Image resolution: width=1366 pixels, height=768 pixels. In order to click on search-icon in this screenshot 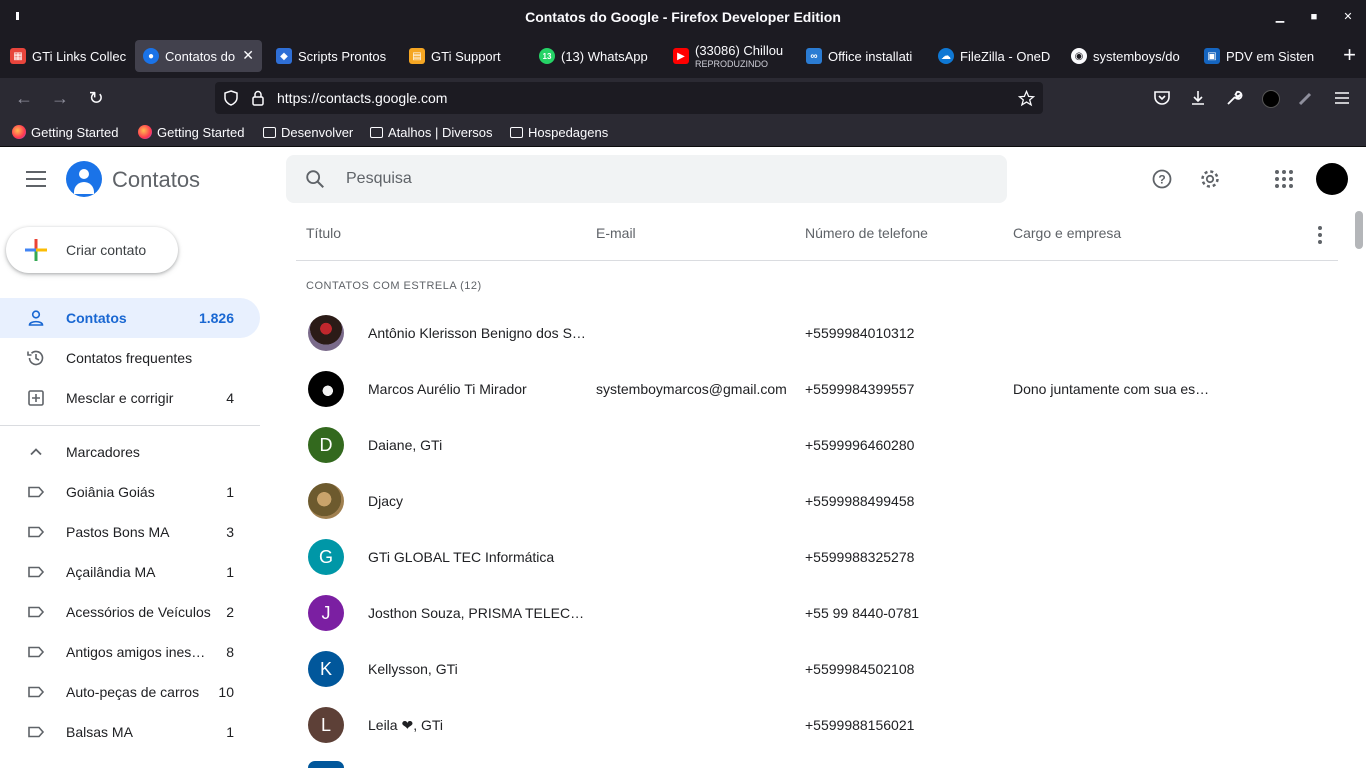, I will do `click(315, 179)`.